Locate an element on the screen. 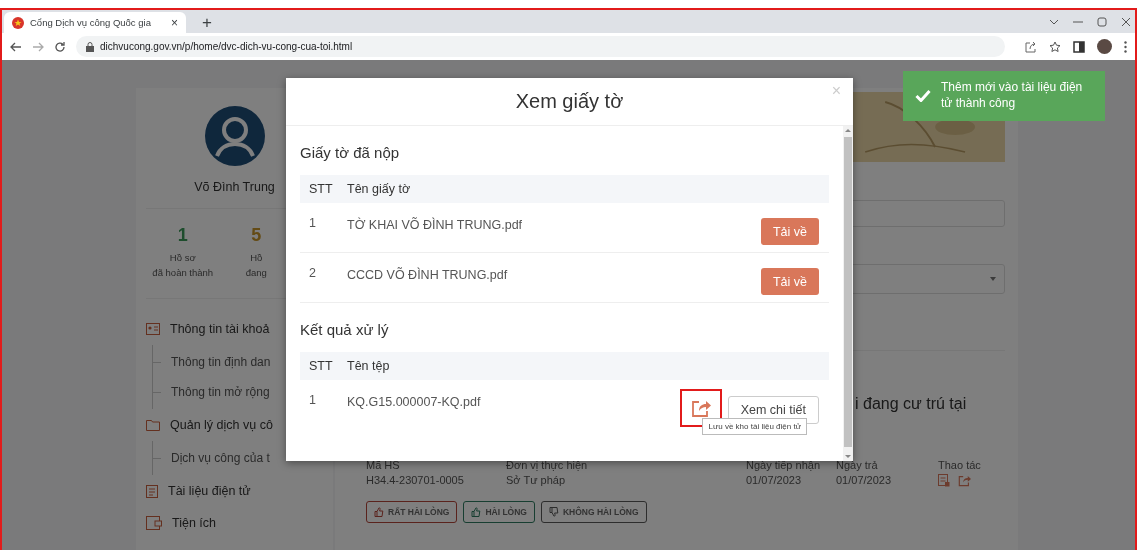 This screenshot has height=550, width=1137. field-label: Đơn vị thực hiện is located at coordinates (547, 465).